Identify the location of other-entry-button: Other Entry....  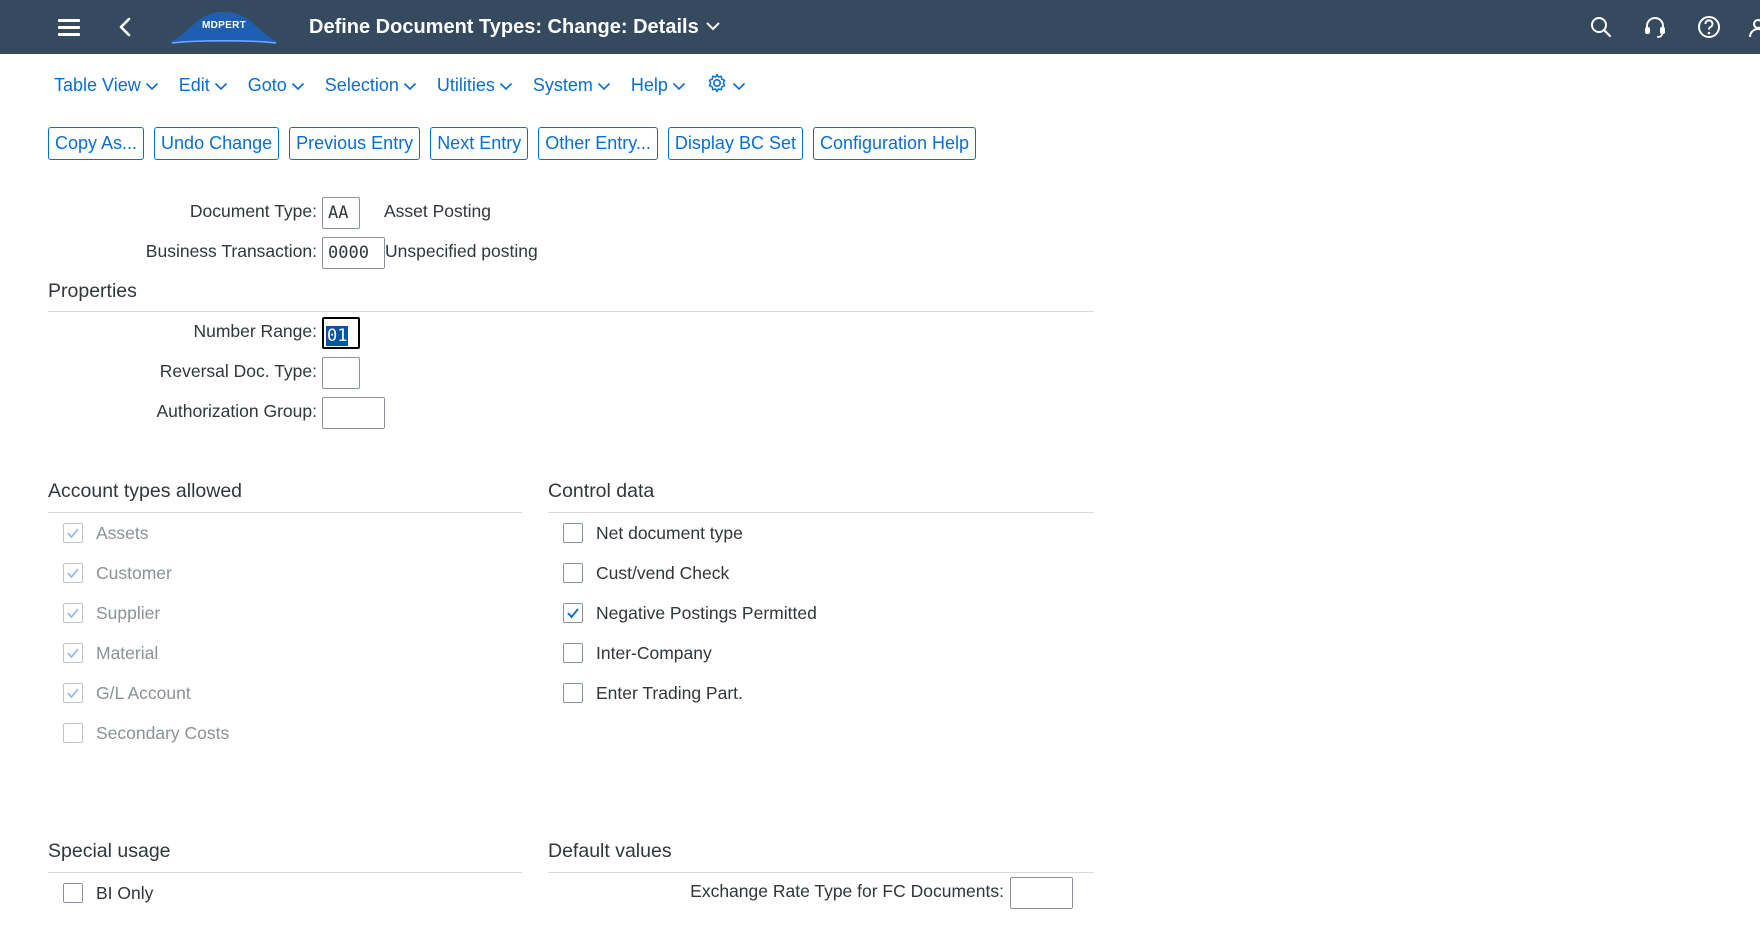
(598, 143).